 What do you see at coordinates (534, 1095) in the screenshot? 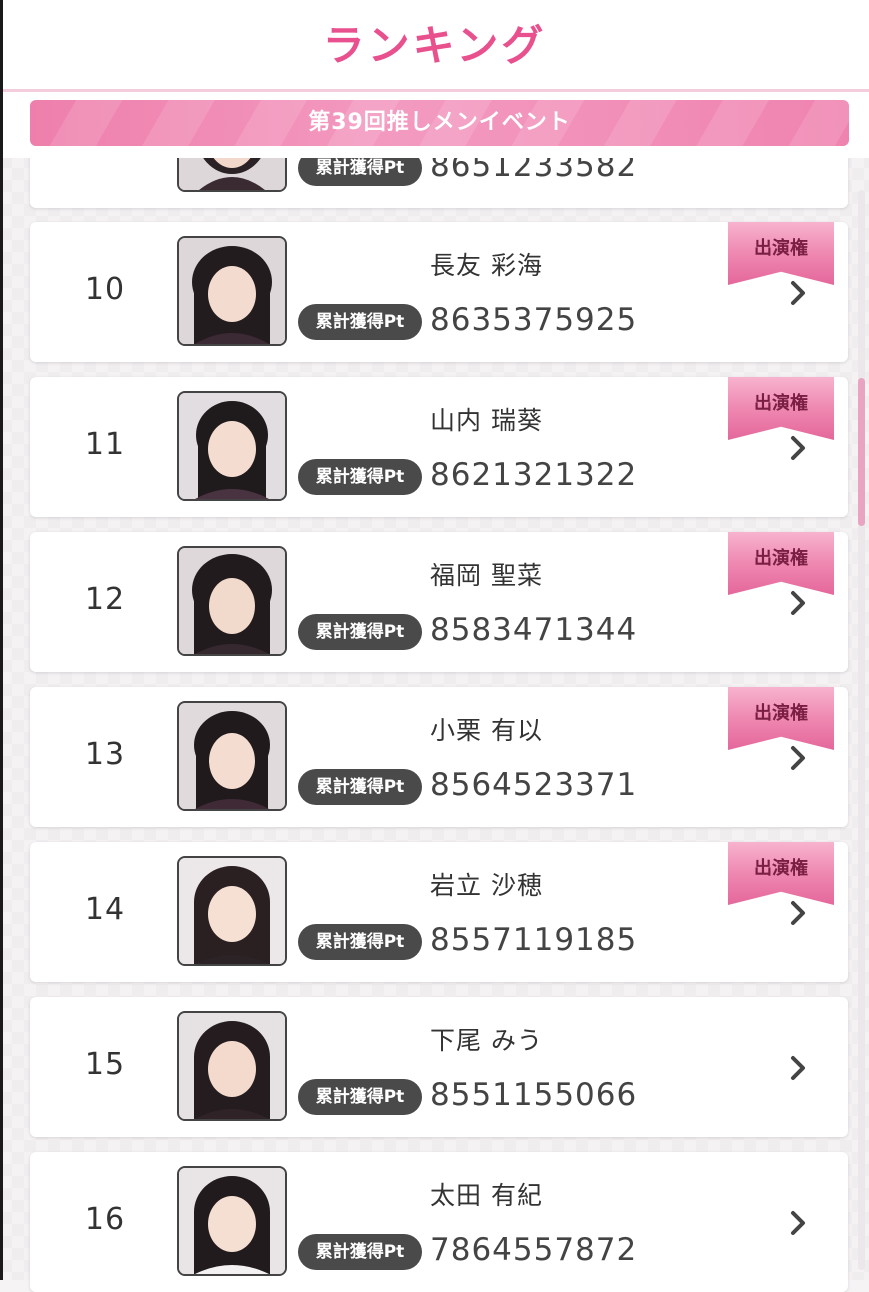
I see `points-value: 8551155066` at bounding box center [534, 1095].